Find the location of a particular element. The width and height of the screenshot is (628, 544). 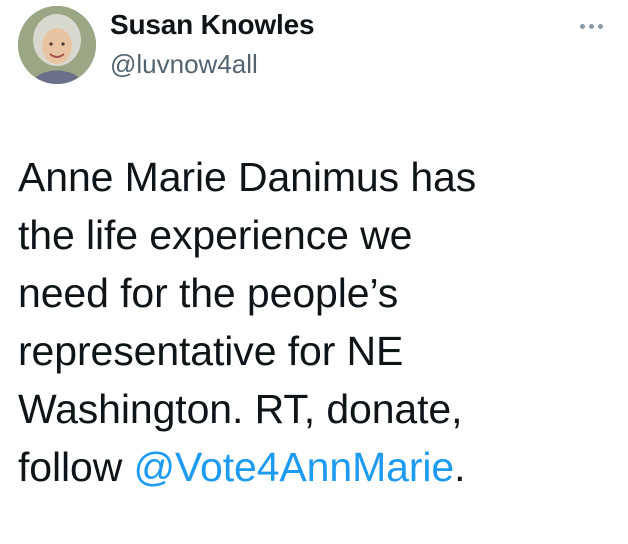

avatar-photo is located at coordinates (57, 45).